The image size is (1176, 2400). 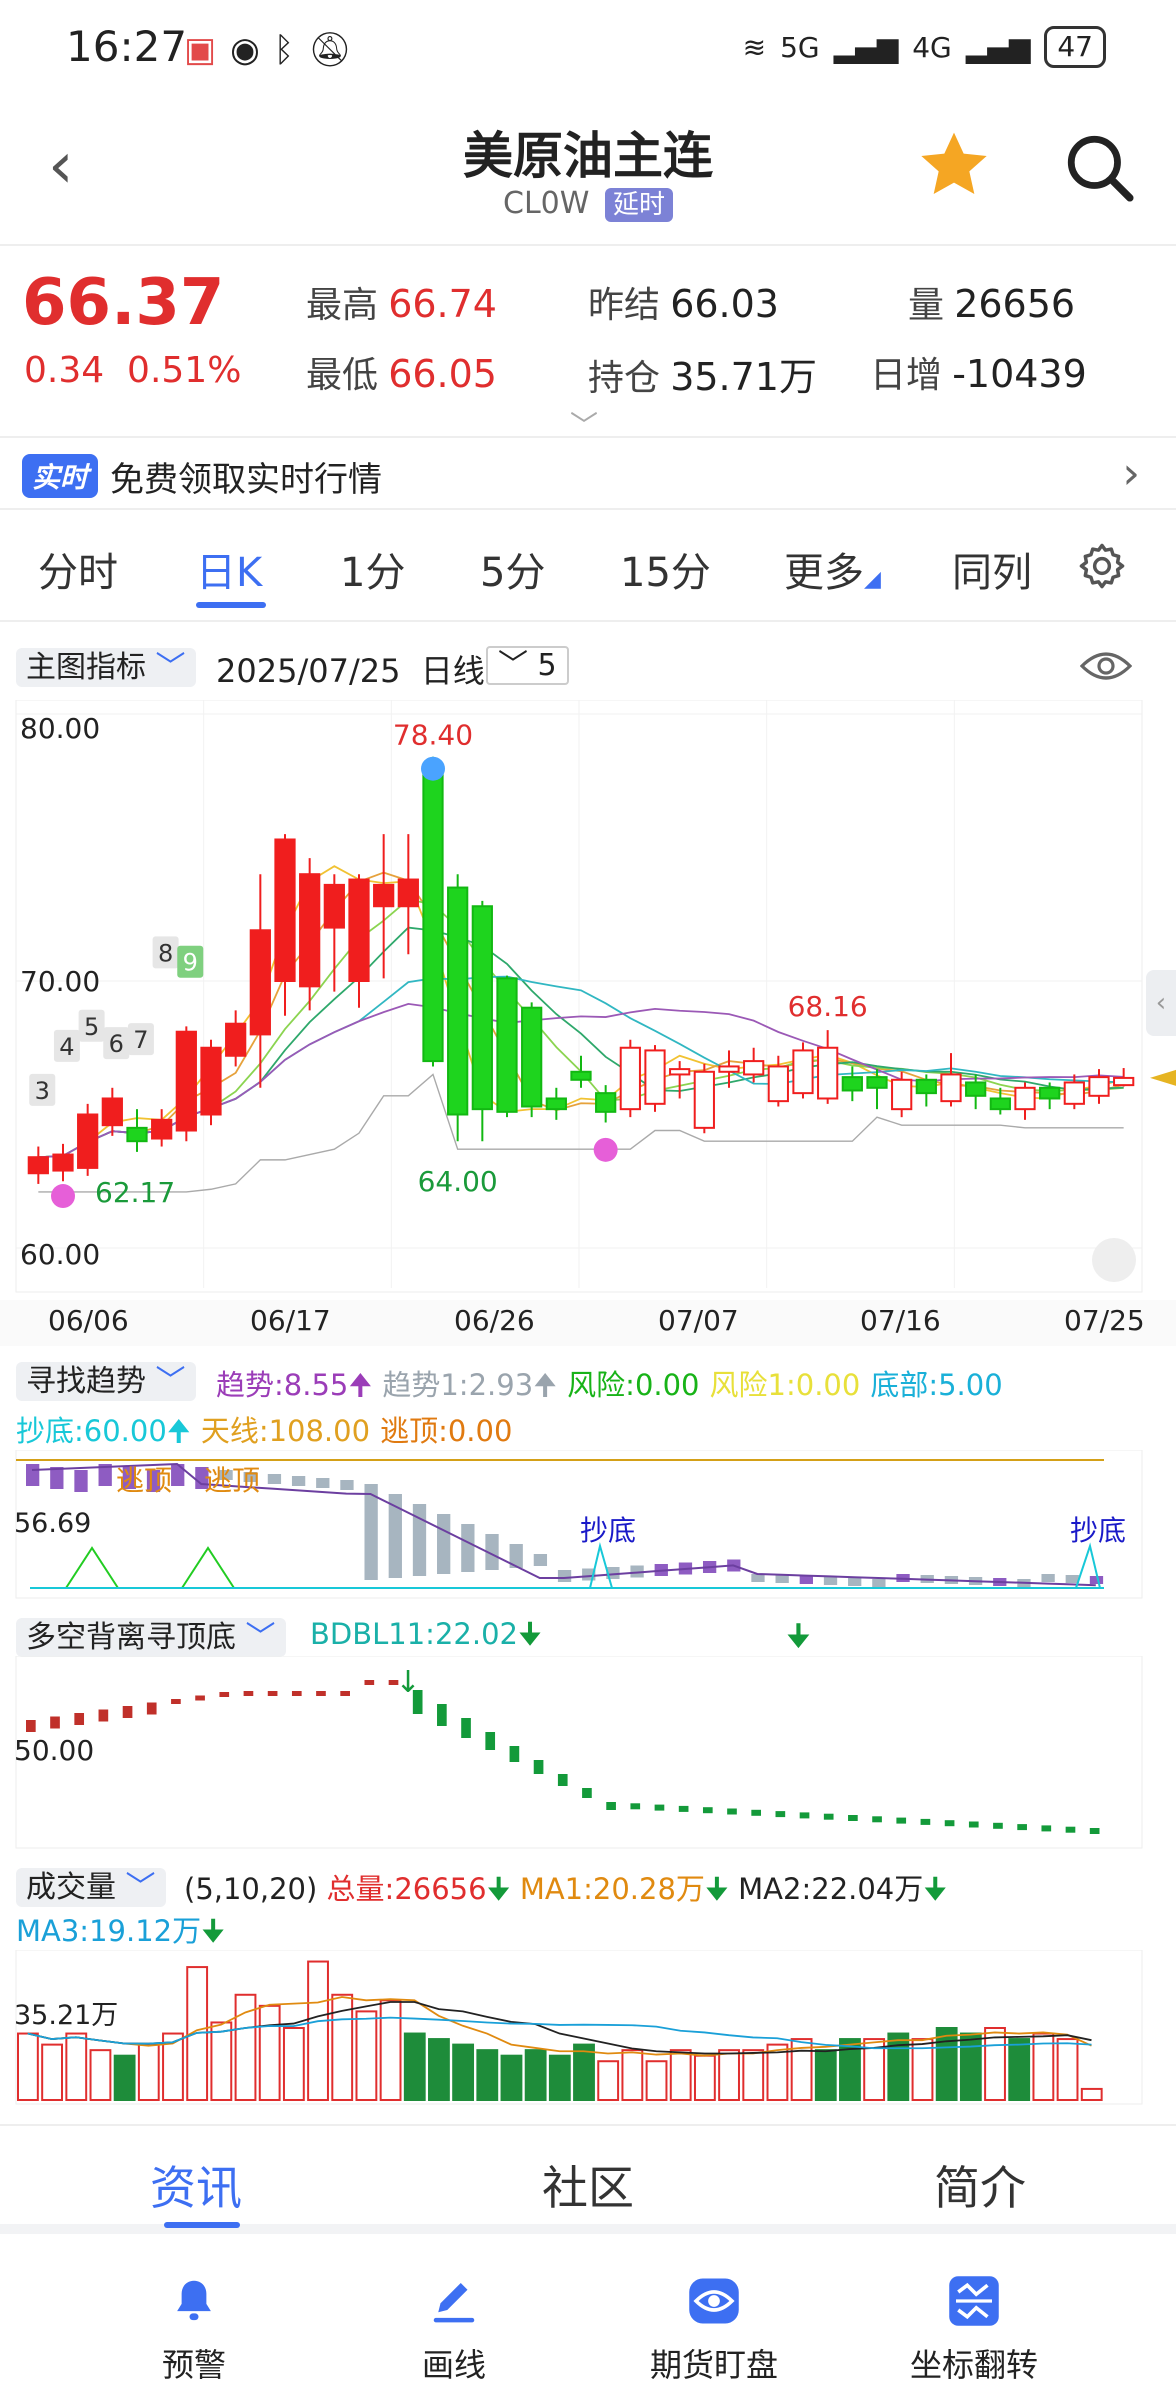 What do you see at coordinates (1102, 566) in the screenshot?
I see `gear-icon` at bounding box center [1102, 566].